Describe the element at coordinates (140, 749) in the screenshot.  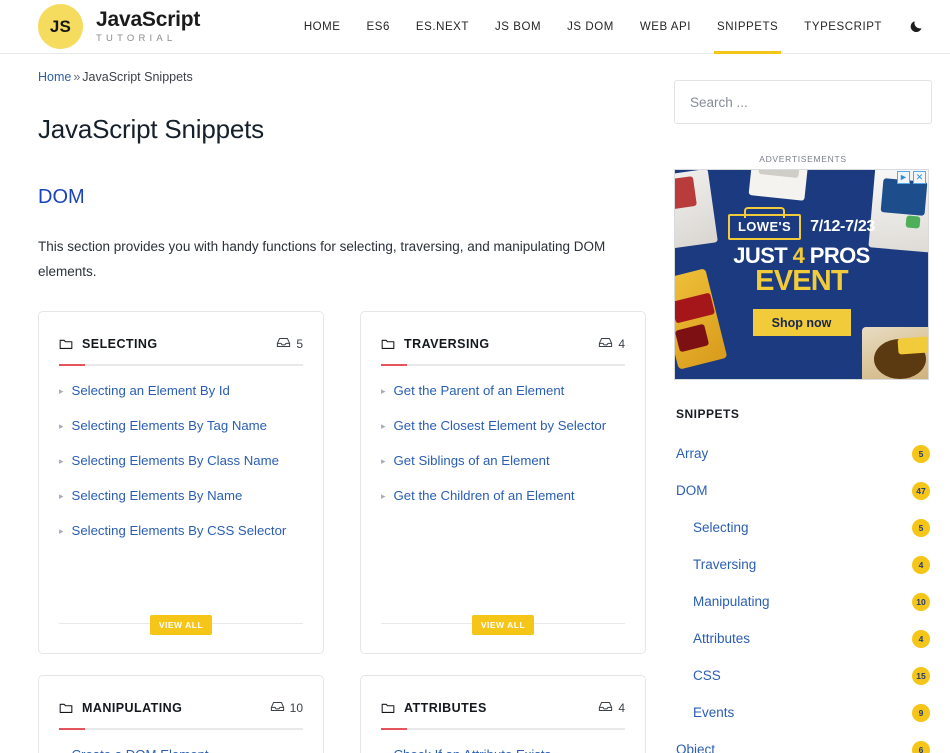
I see `snippet-link: Create a DOM Element` at that location.